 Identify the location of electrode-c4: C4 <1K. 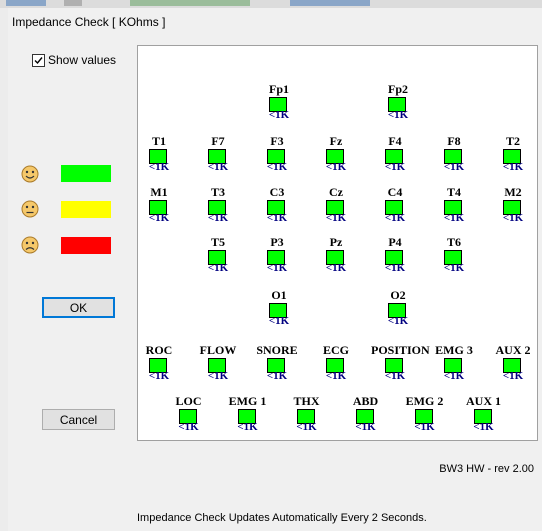
(395, 205).